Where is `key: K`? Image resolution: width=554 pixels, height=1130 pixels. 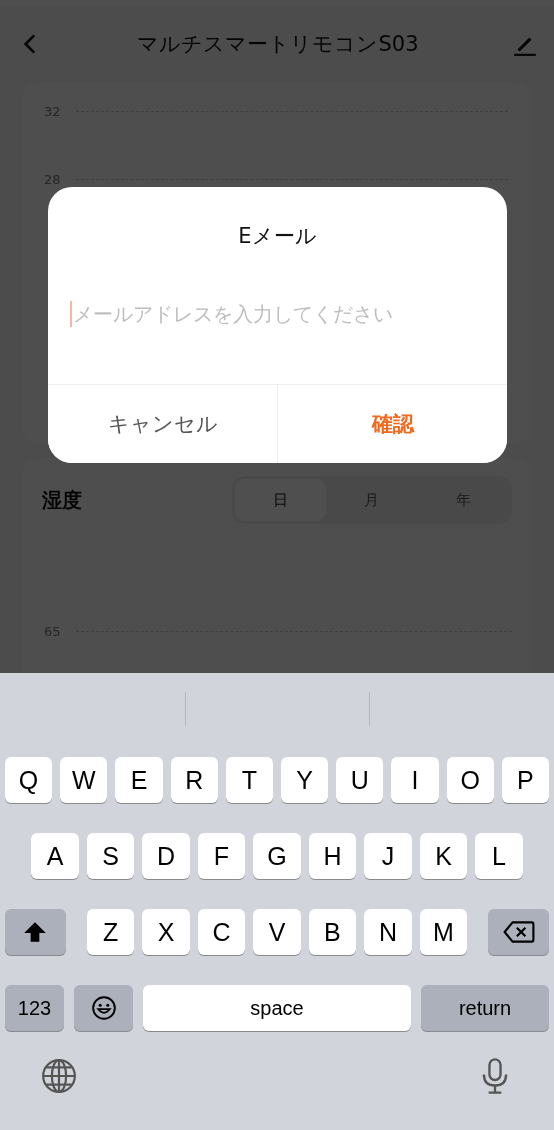
key: K is located at coordinates (443, 856).